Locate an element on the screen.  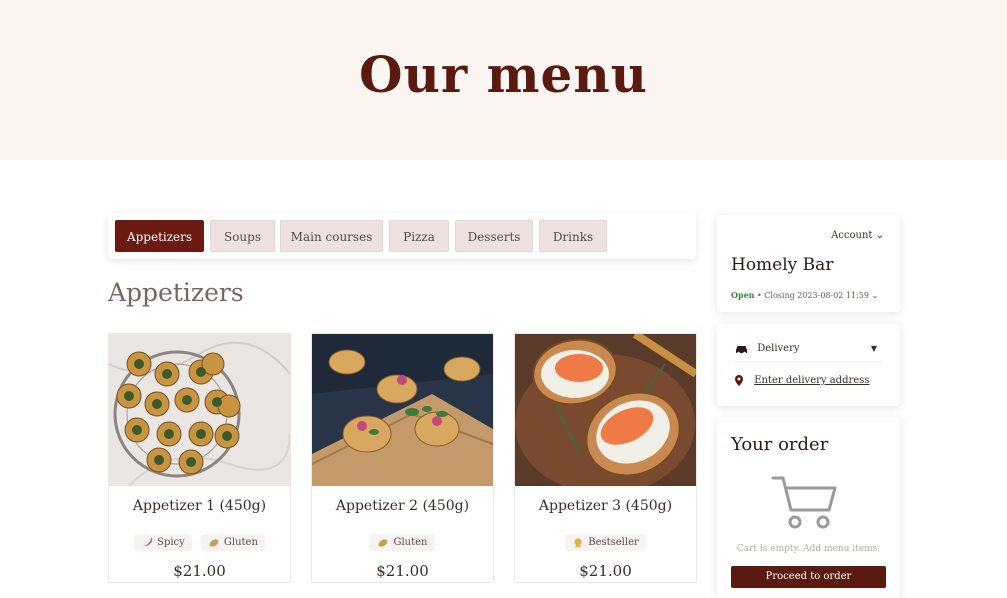
appetizer-3-image is located at coordinates (605, 410).